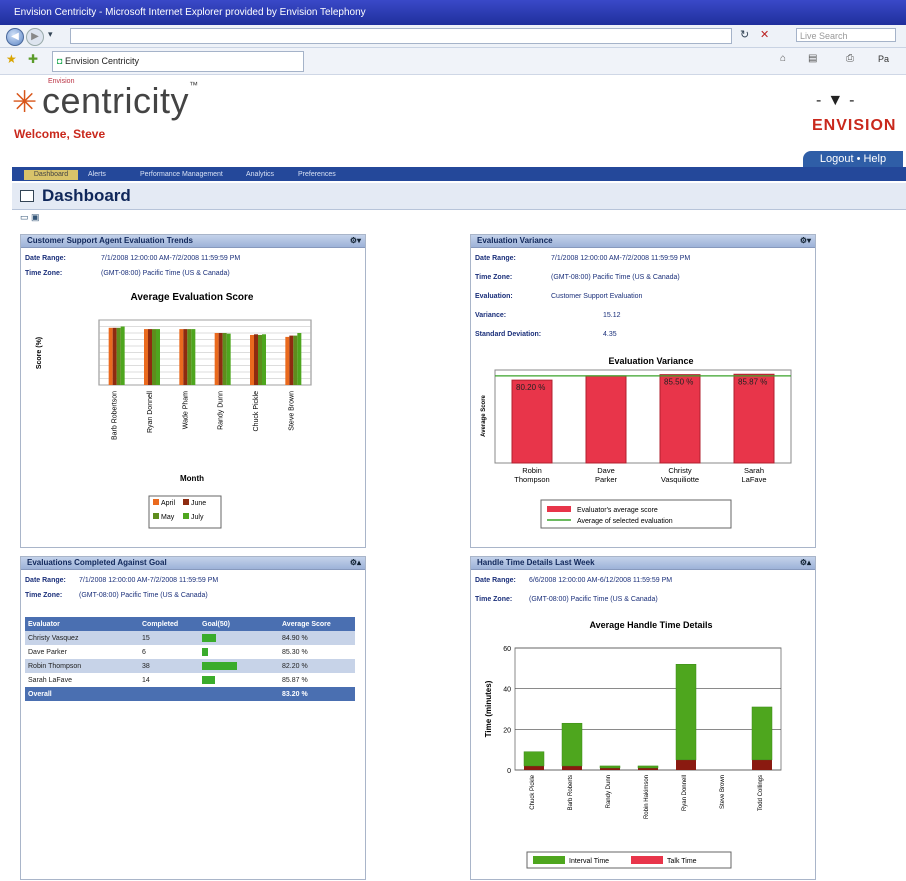 The width and height of the screenshot is (906, 881). I want to click on col-average-score: Average Score, so click(317, 624).